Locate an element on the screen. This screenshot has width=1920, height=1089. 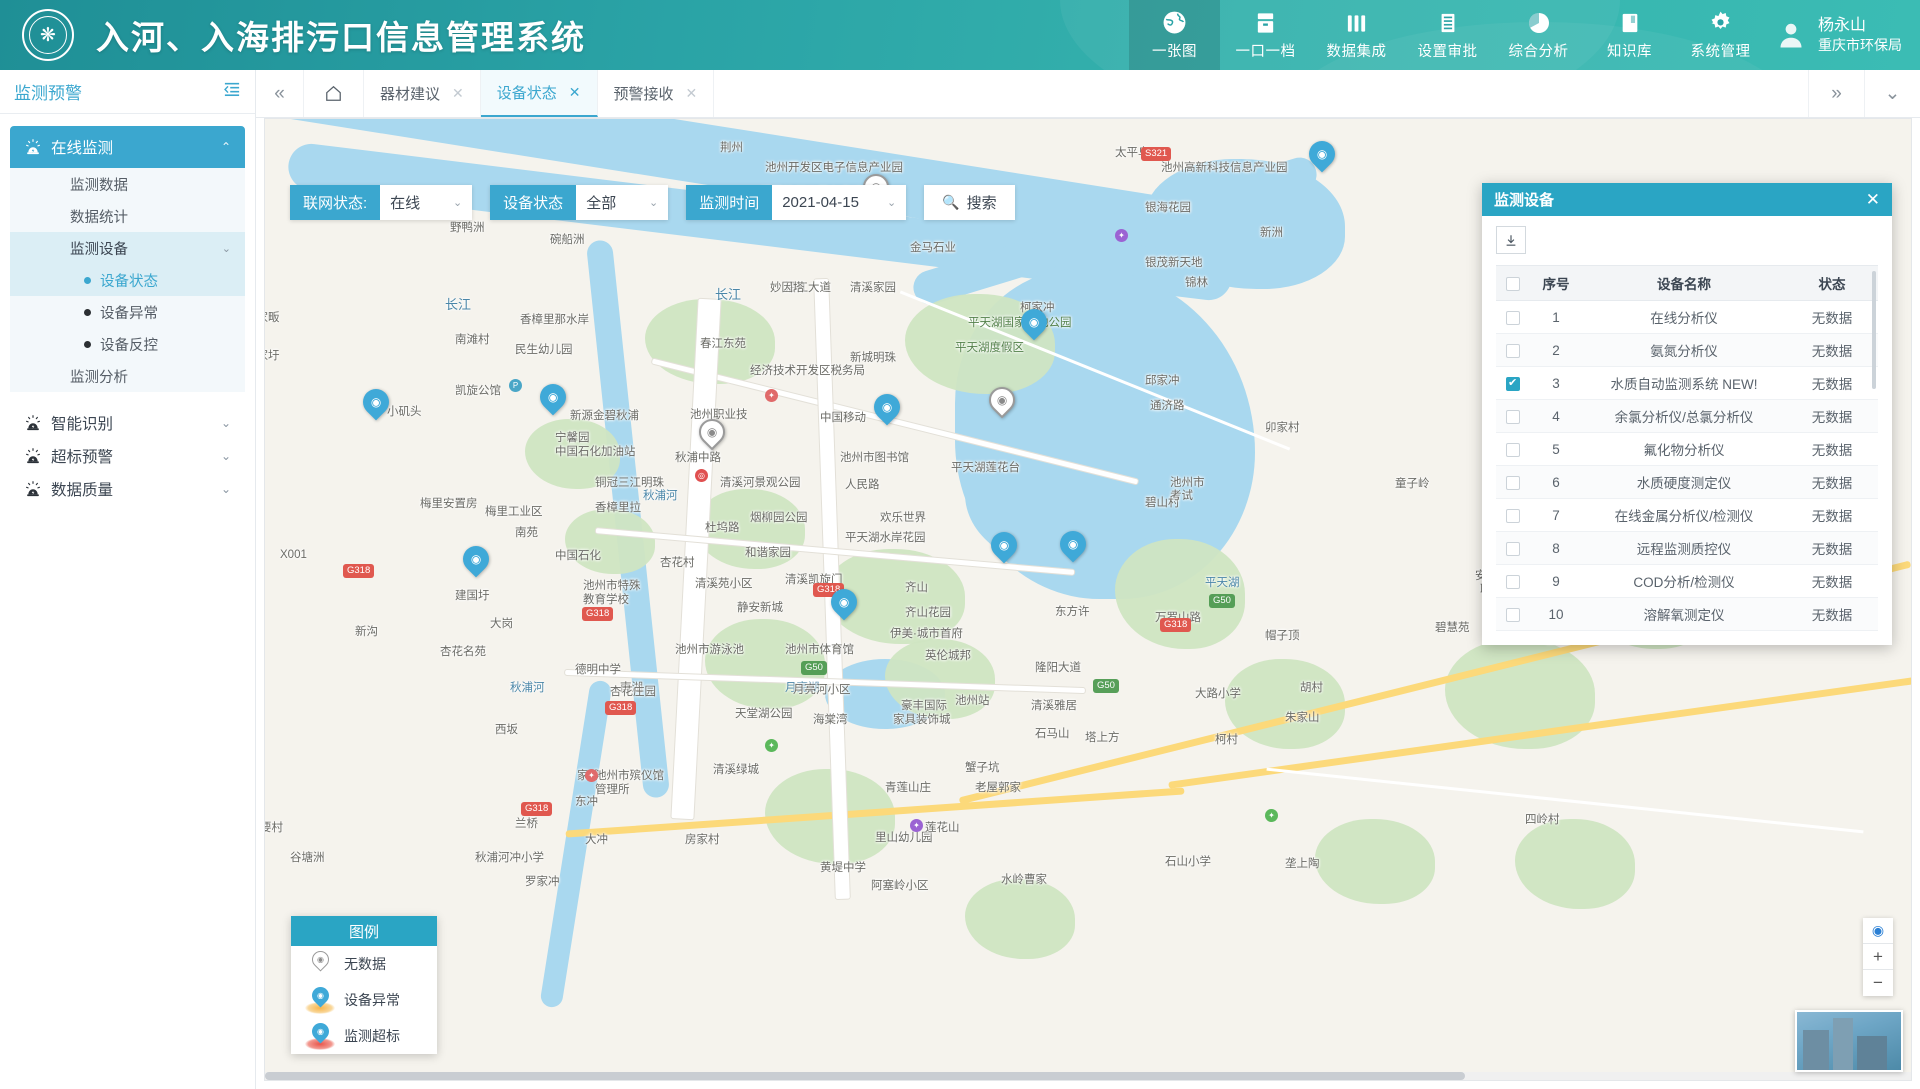
collapse-menu-icon is located at coordinates (232, 91).